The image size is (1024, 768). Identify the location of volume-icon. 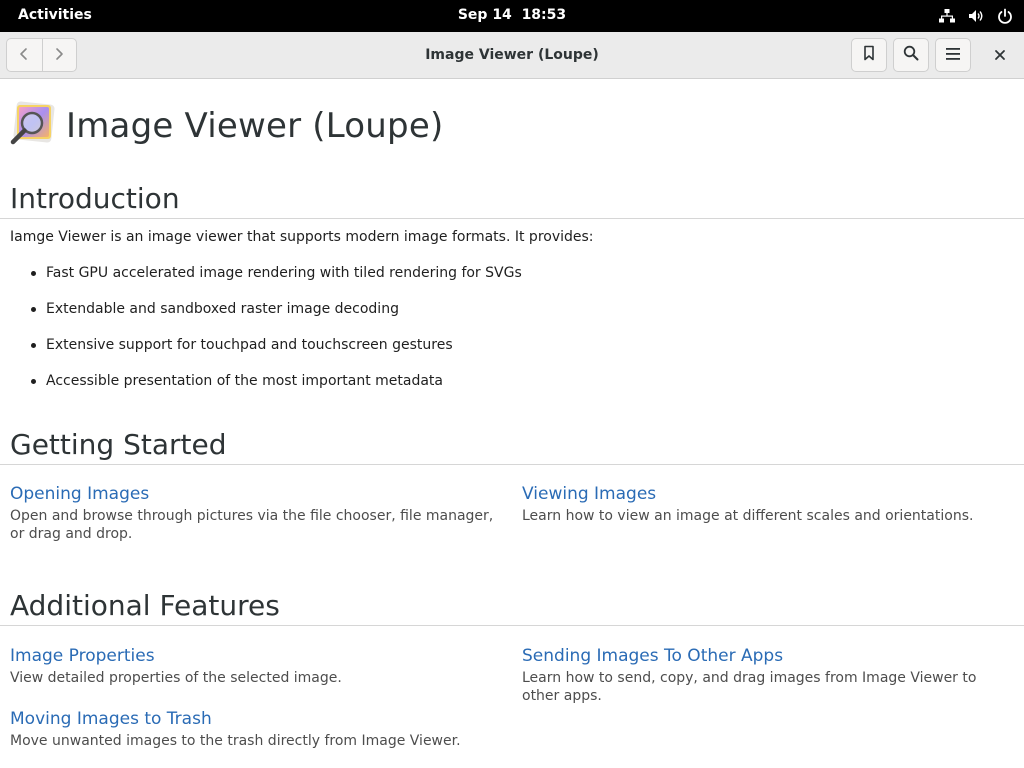
(976, 16).